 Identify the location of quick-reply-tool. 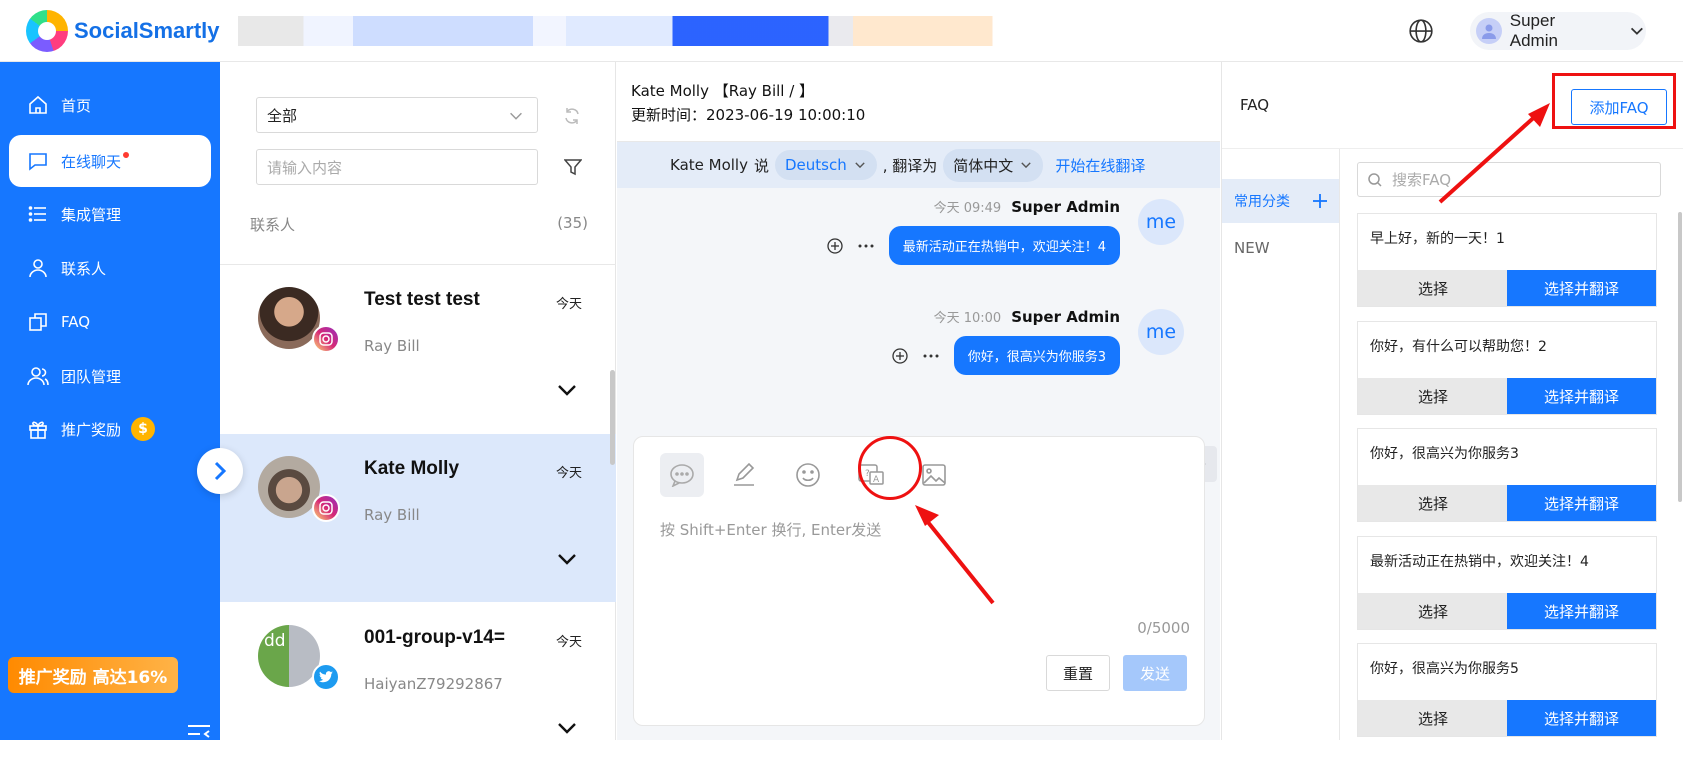
(682, 475).